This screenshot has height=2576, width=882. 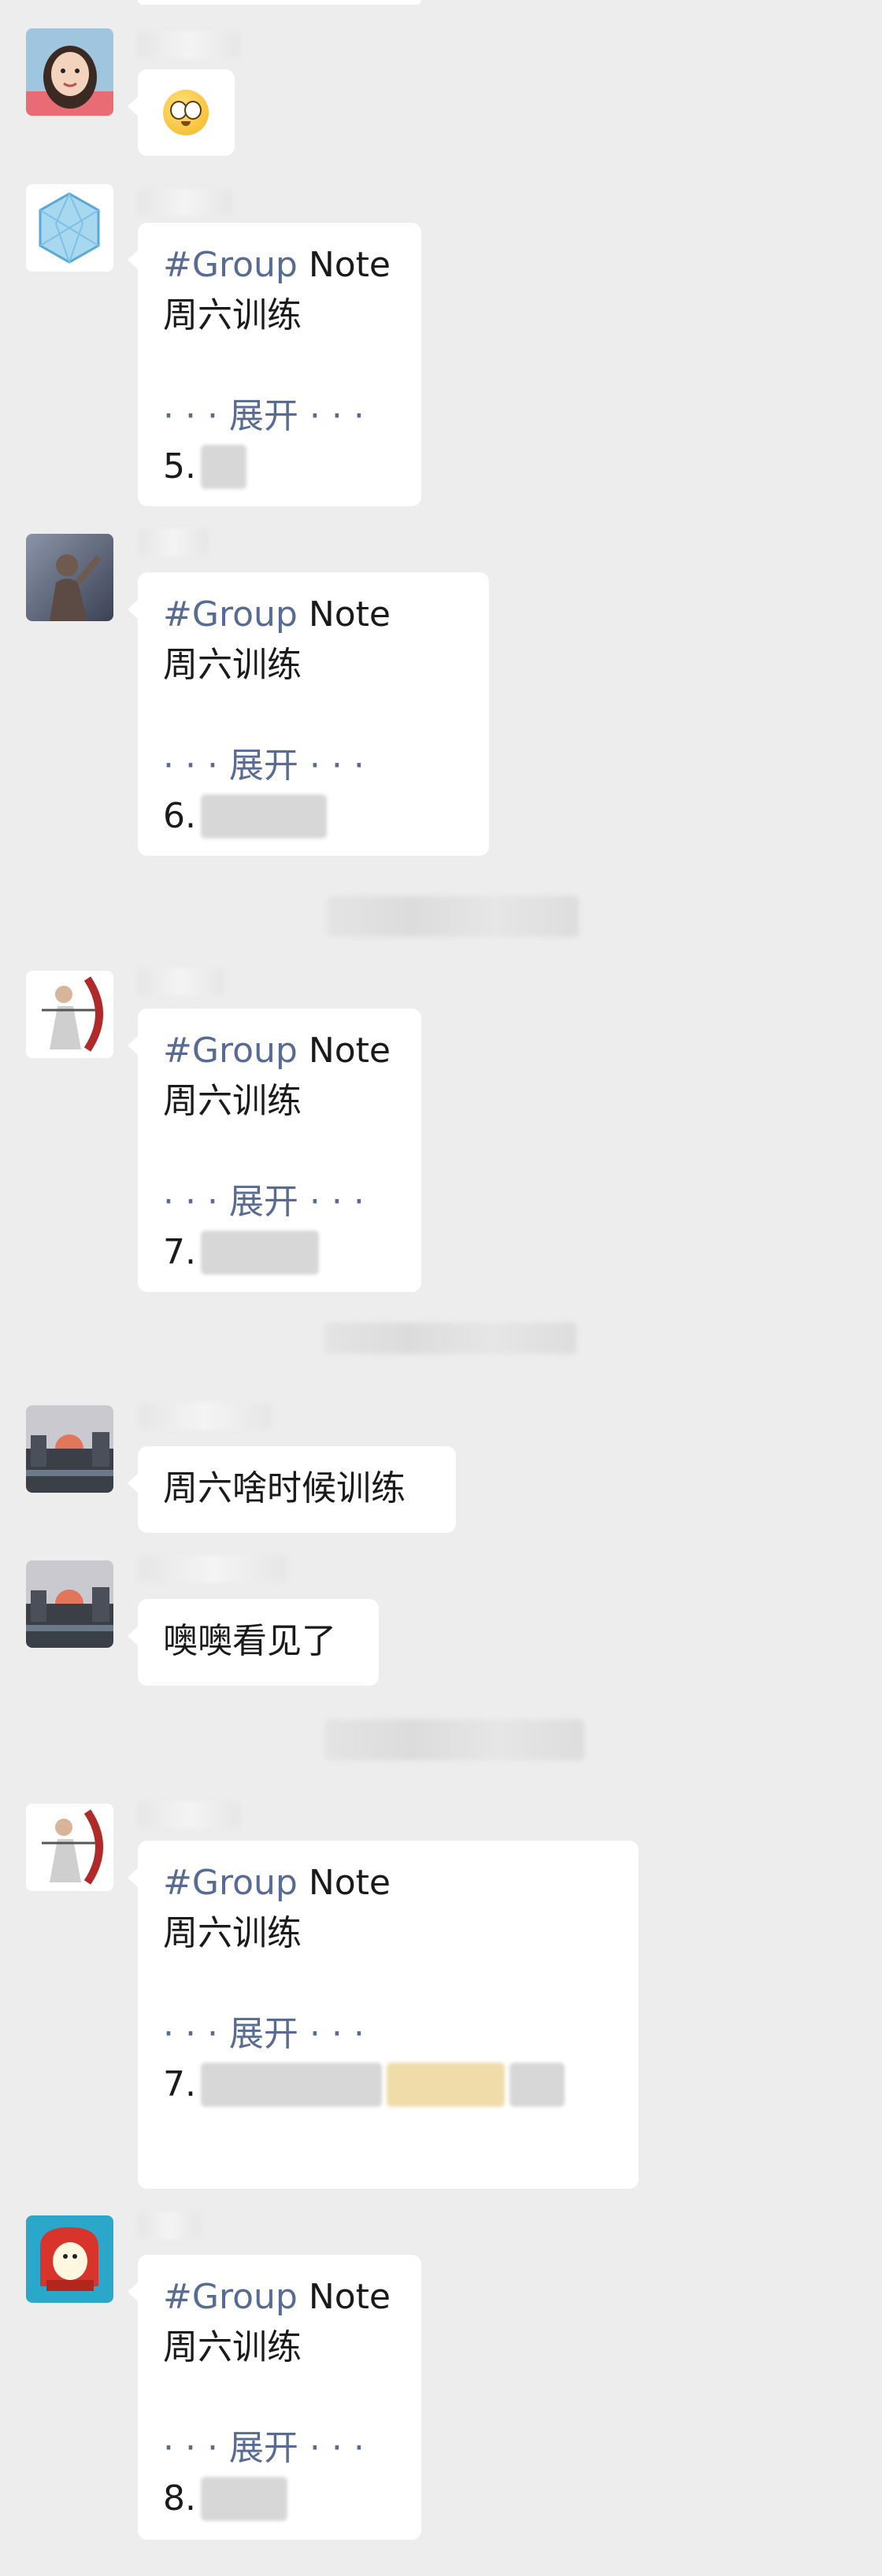 What do you see at coordinates (179, 2498) in the screenshot?
I see `entry-number: 8.` at bounding box center [179, 2498].